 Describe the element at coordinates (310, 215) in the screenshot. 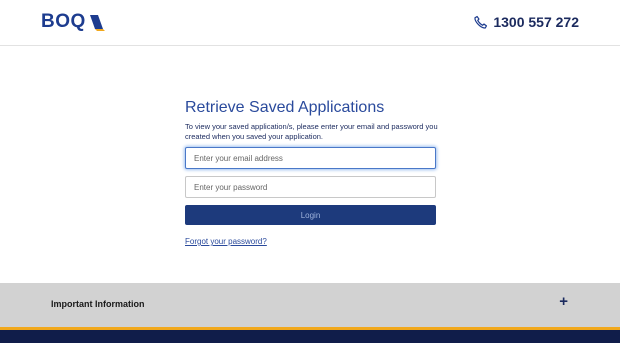

I see `login-button: Login` at that location.